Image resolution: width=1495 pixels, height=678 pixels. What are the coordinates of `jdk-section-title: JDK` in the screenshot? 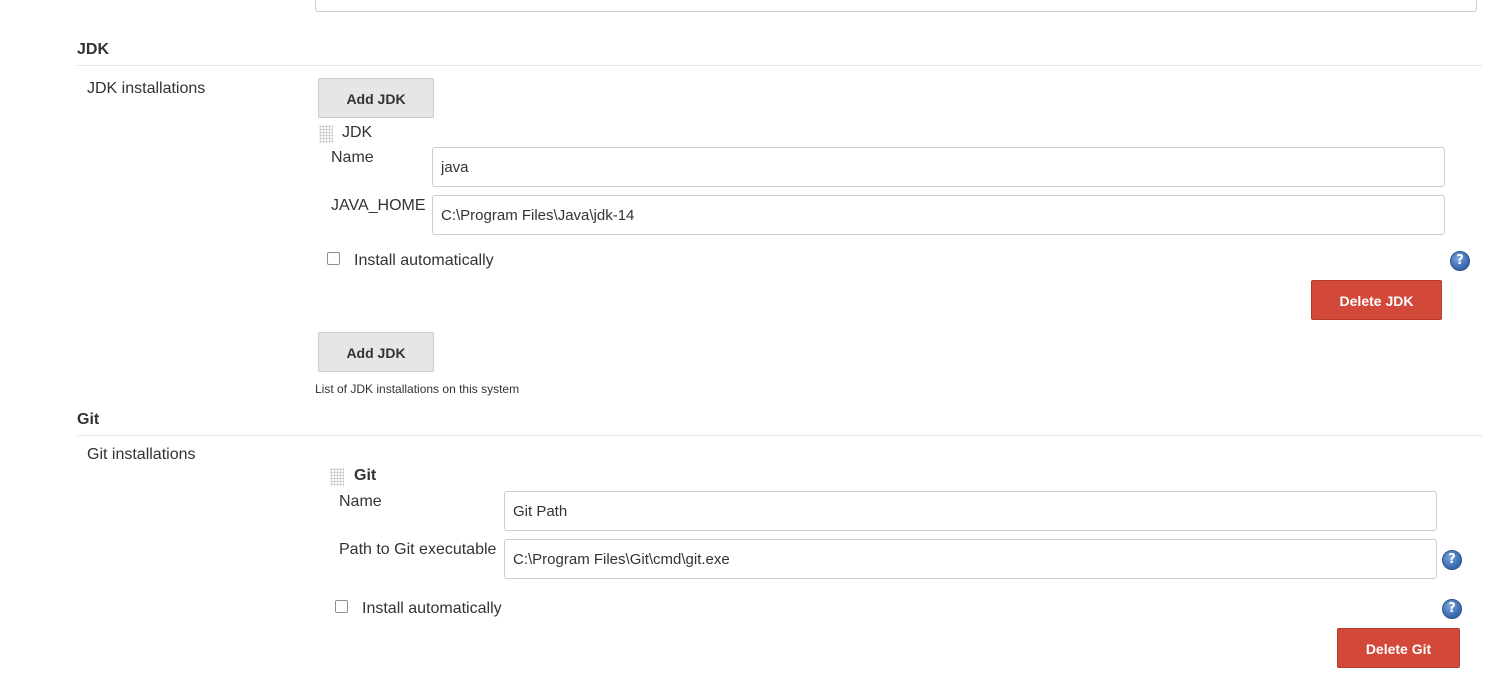 It's located at (93, 49).